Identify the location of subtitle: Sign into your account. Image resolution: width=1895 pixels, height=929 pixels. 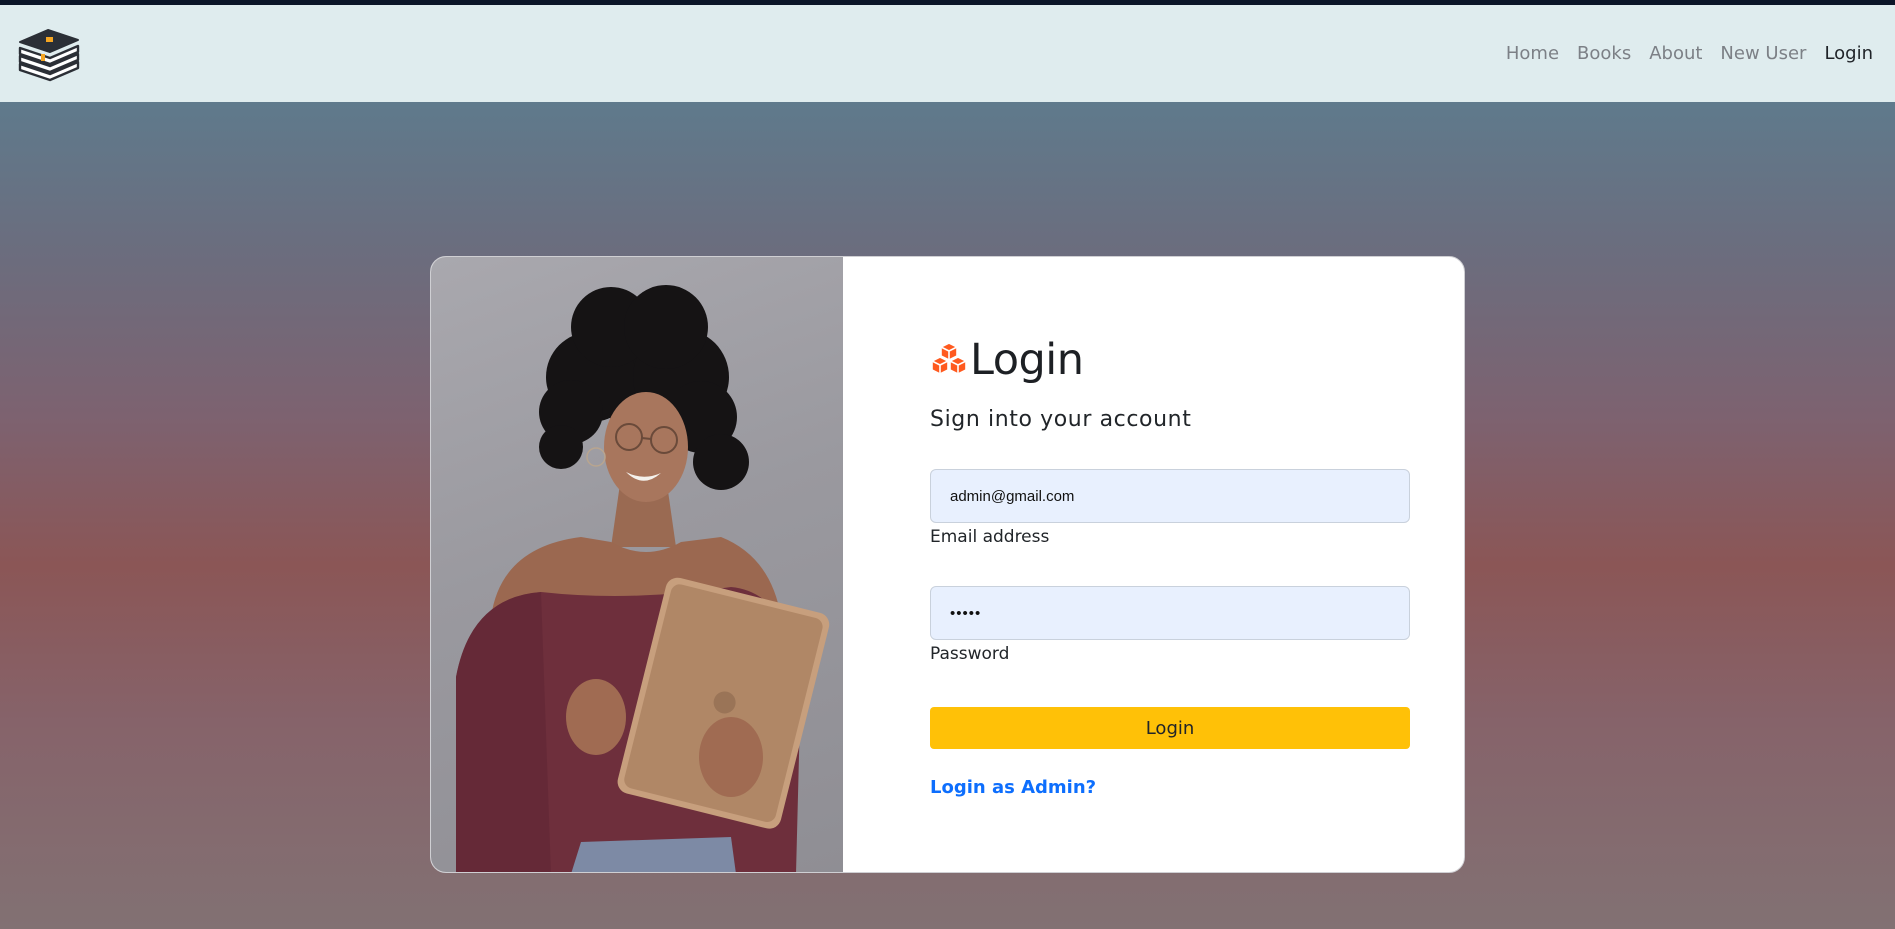
(1061, 419).